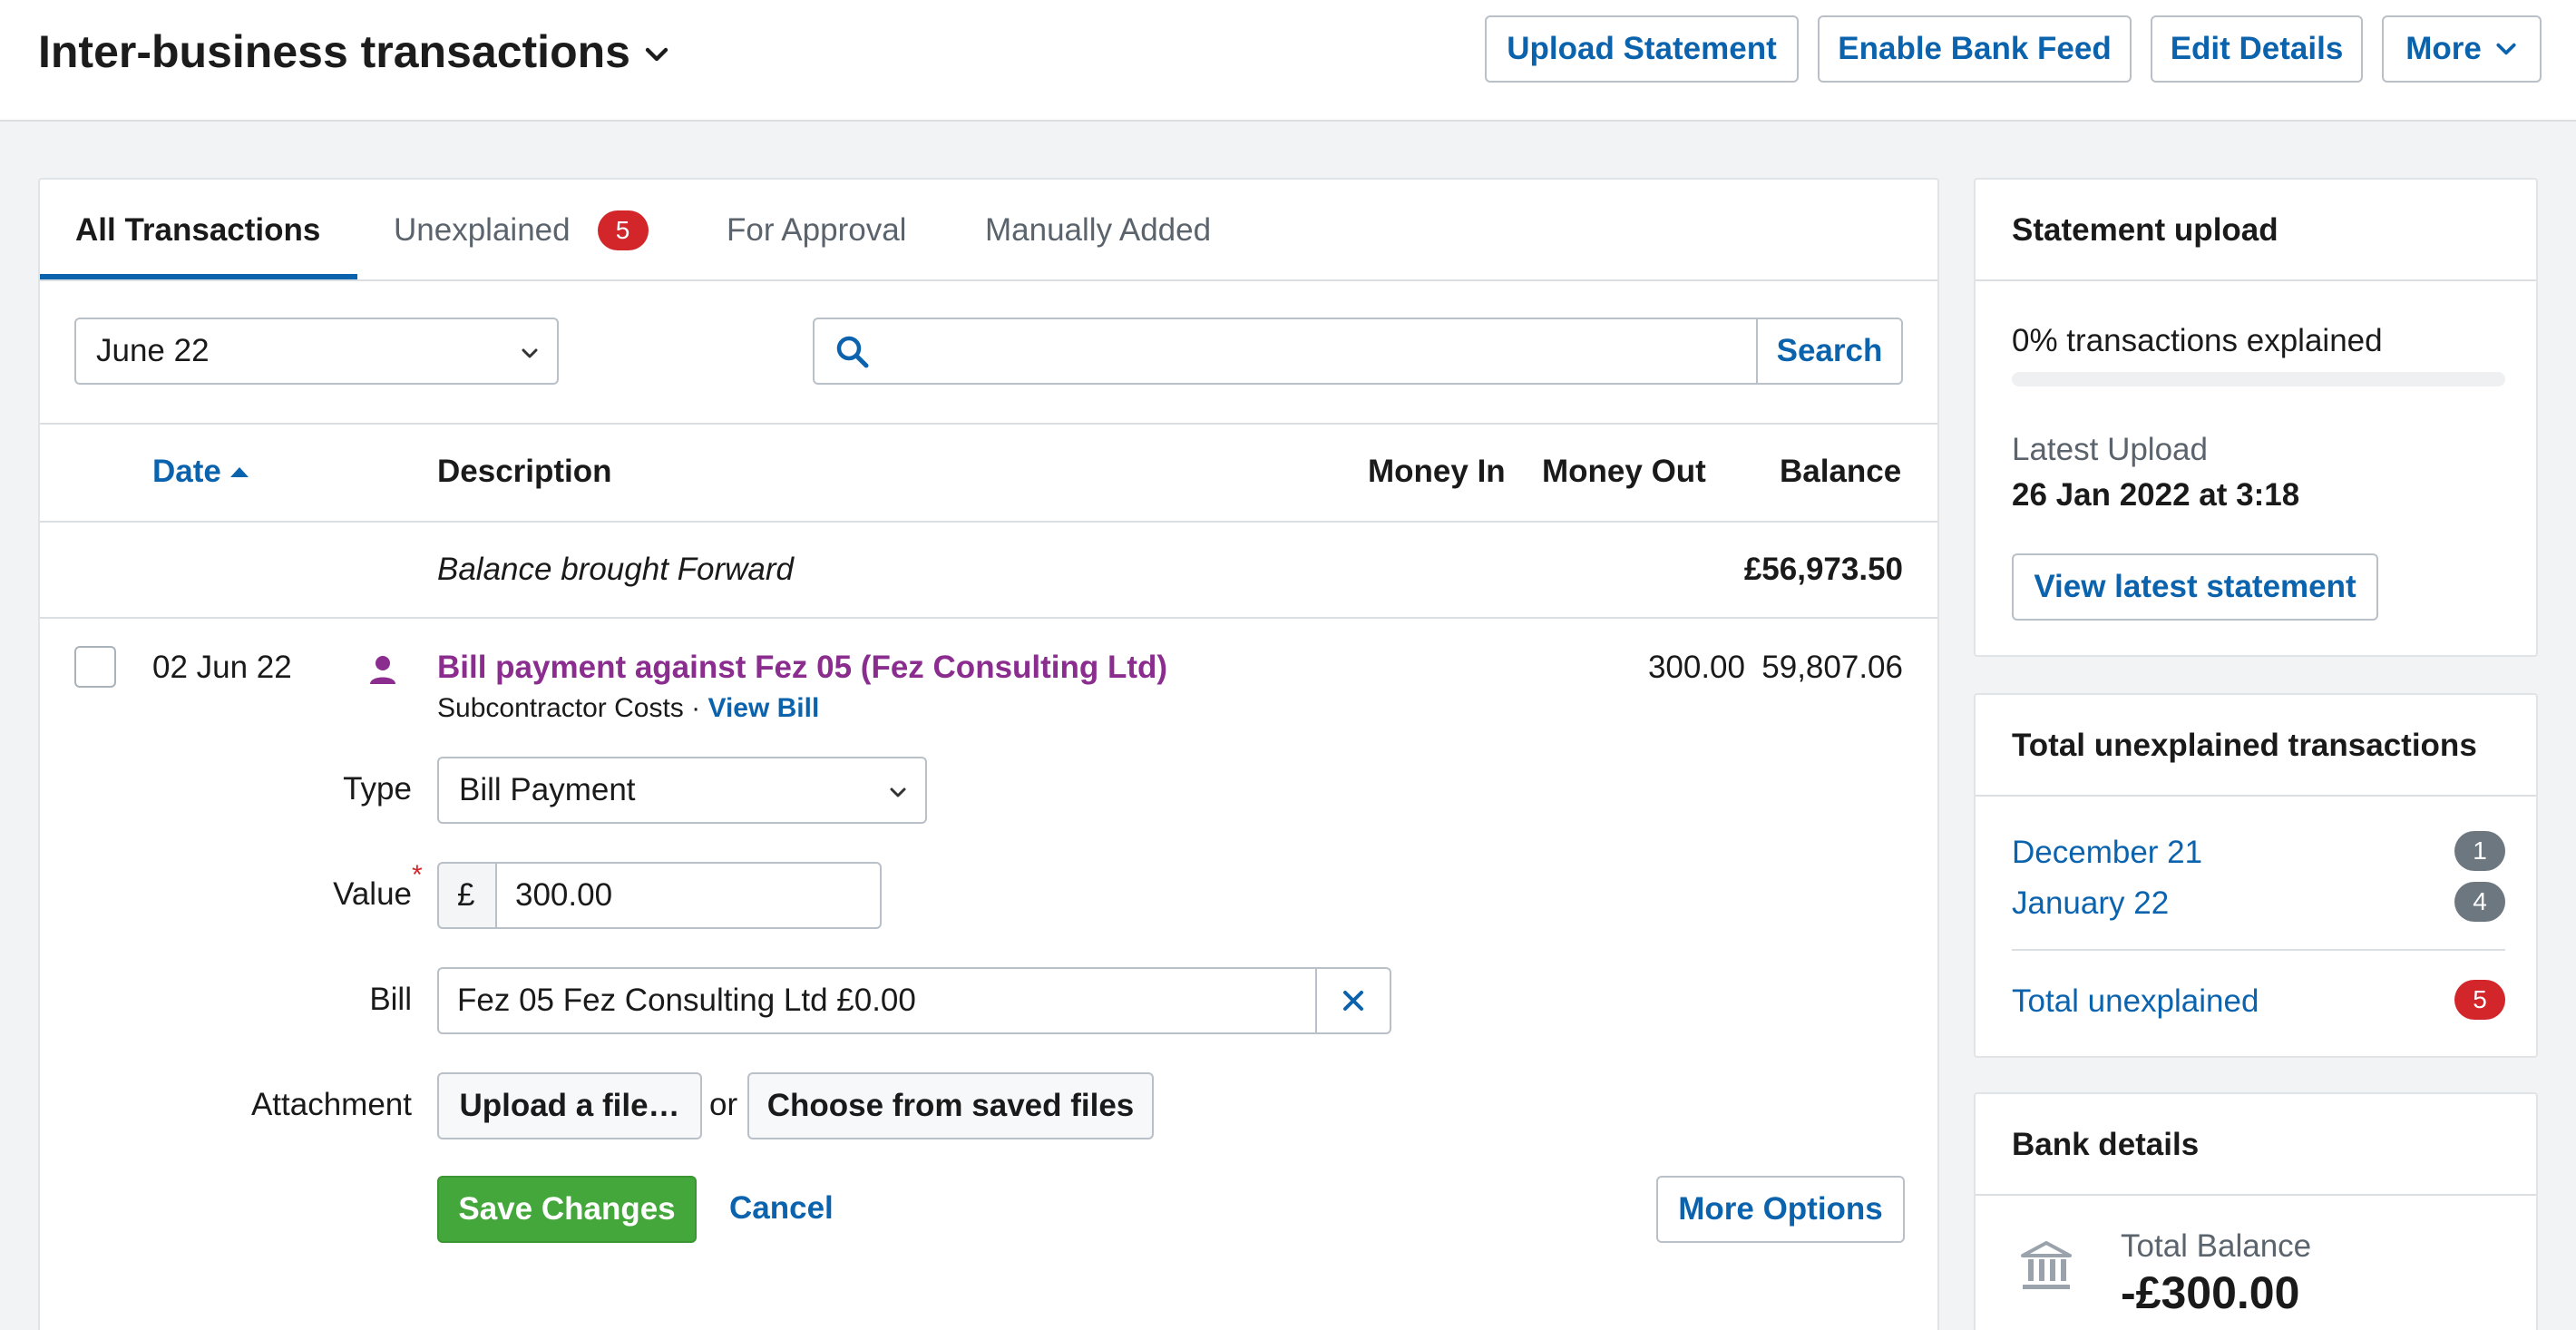  Describe the element at coordinates (197, 230) in the screenshot. I see `tab-all-transactions: All Transactions` at that location.